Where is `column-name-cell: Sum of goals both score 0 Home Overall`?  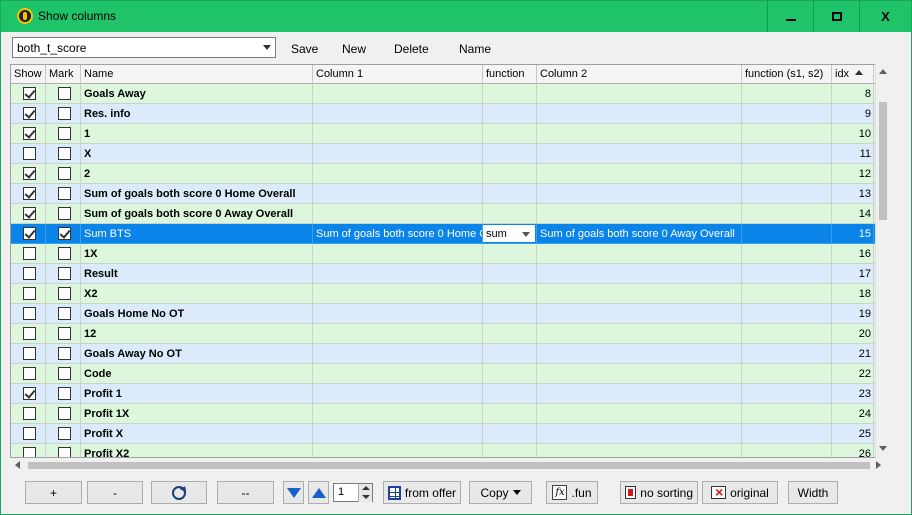 column-name-cell: Sum of goals both score 0 Home Overall is located at coordinates (197, 194).